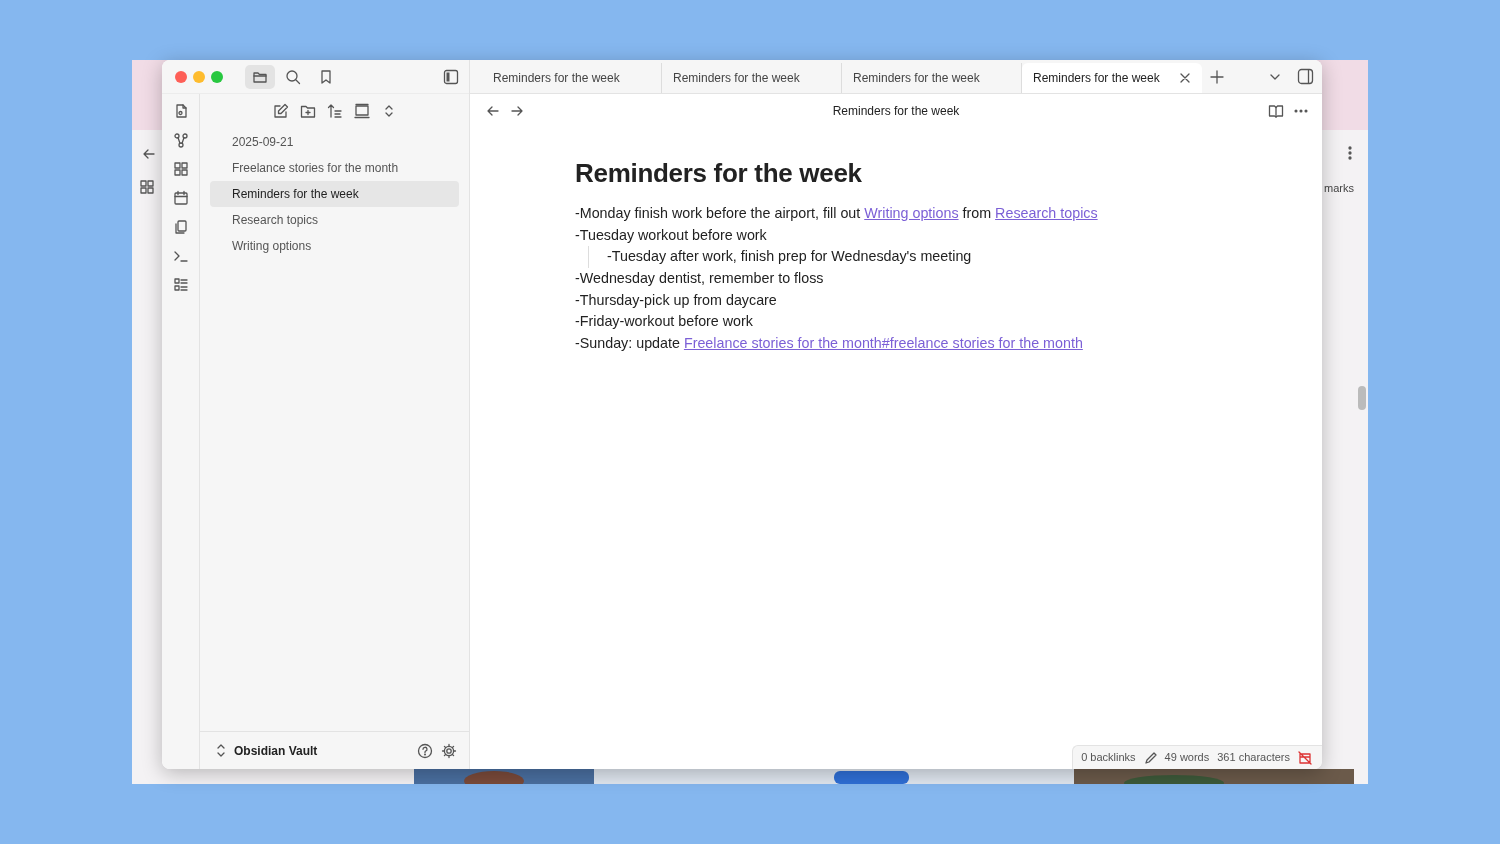 The image size is (1500, 844). What do you see at coordinates (1108, 758) in the screenshot?
I see `backlinks-count: 0 backlinks` at bounding box center [1108, 758].